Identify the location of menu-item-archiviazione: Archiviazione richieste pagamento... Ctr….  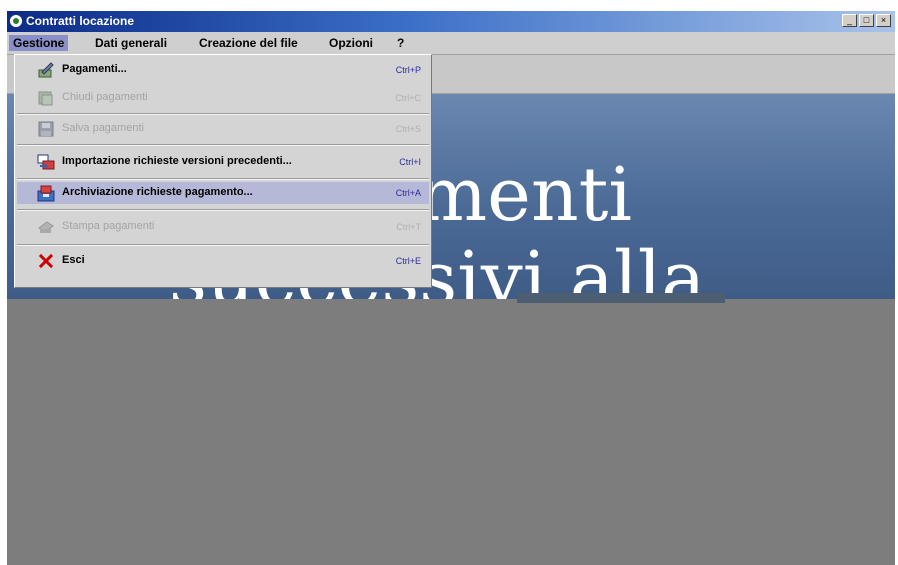
(223, 193).